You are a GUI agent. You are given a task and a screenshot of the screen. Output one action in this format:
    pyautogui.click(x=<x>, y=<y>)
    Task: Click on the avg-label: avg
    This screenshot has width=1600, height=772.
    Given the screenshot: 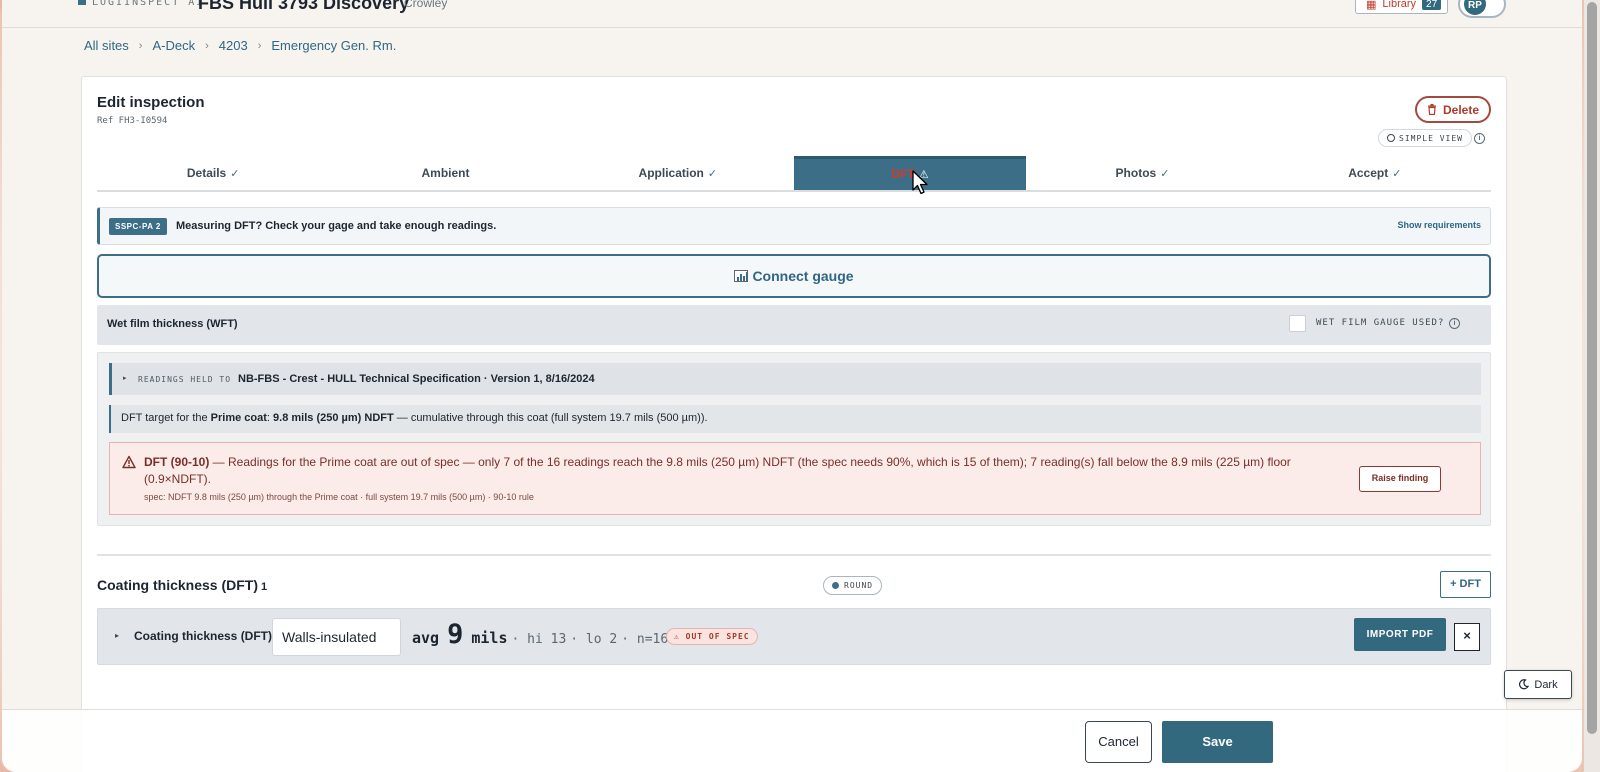 What is the action you would take?
    pyautogui.click(x=426, y=638)
    